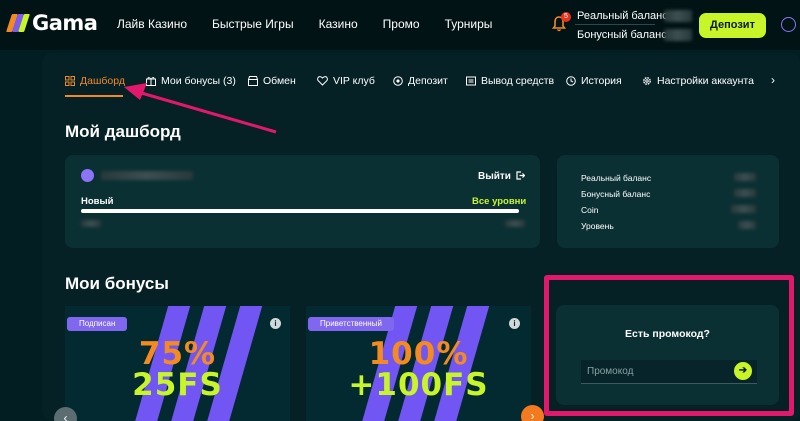  I want to click on tab-deposit: Депозит, so click(420, 81).